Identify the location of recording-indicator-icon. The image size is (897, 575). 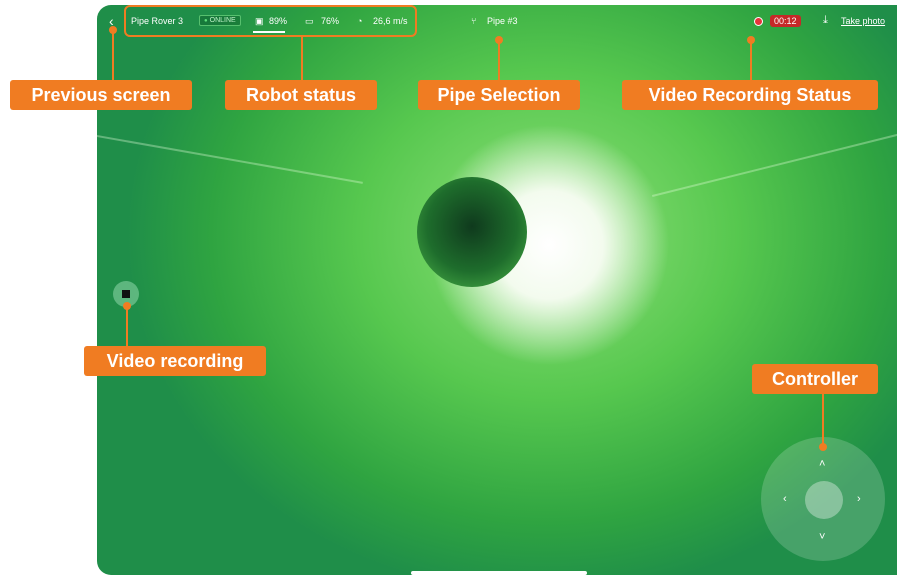
(758, 21).